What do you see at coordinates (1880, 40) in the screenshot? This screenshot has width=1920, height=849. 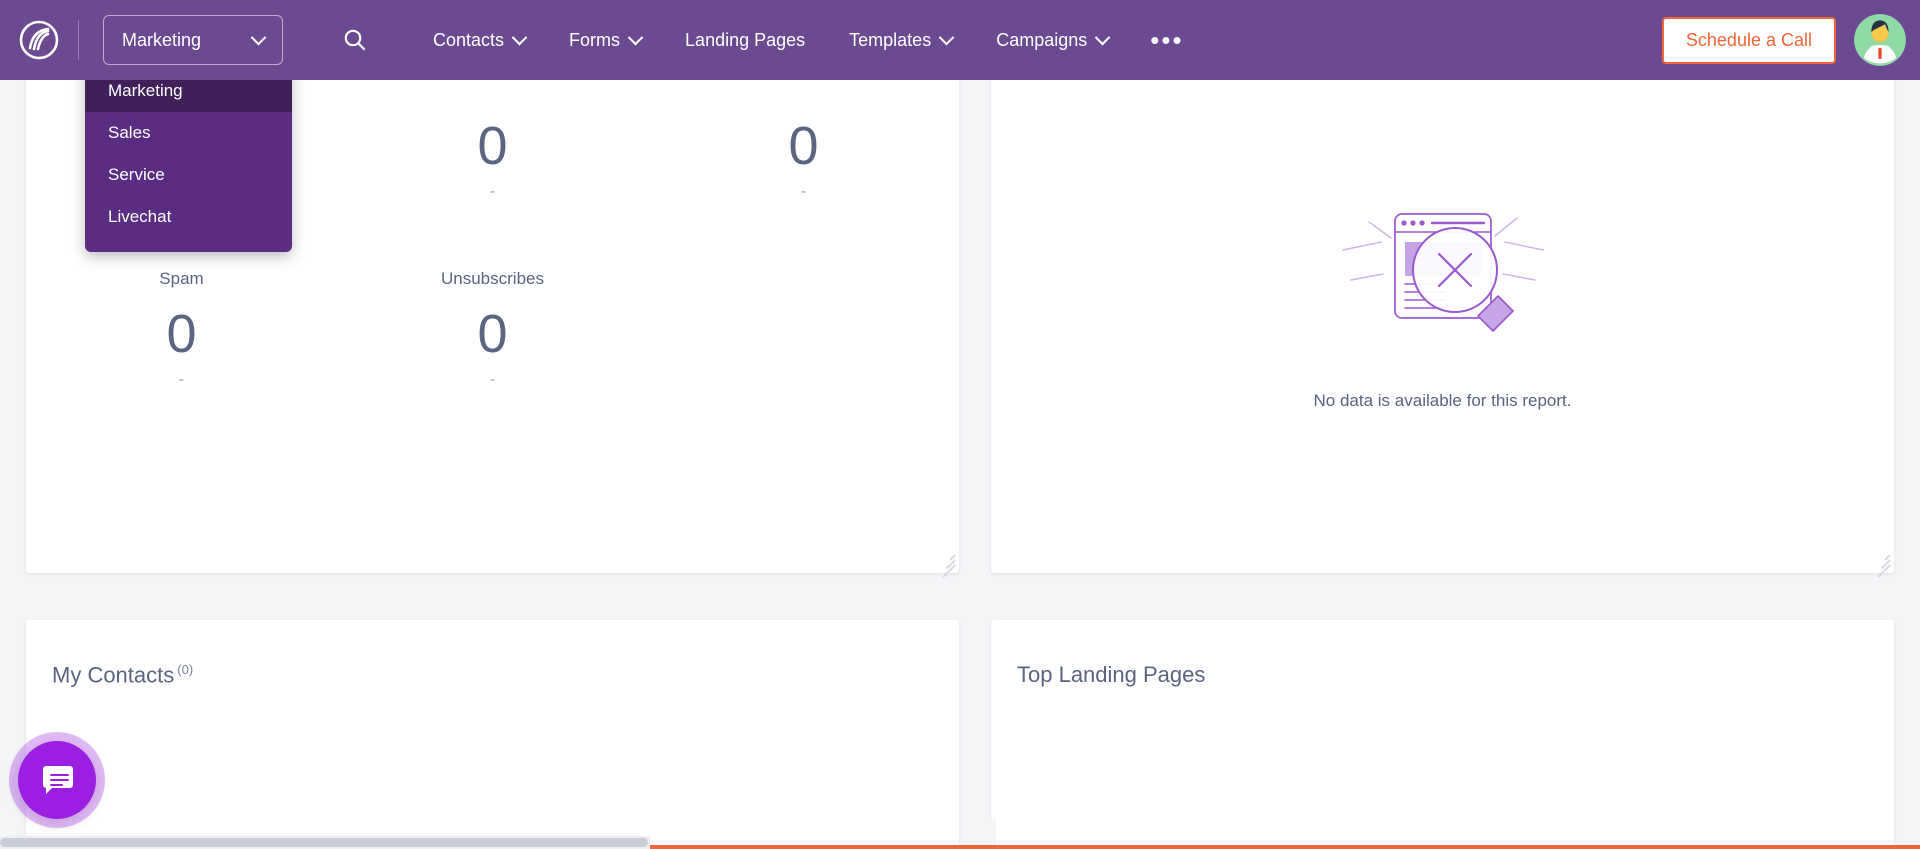 I see `user-avatar` at bounding box center [1880, 40].